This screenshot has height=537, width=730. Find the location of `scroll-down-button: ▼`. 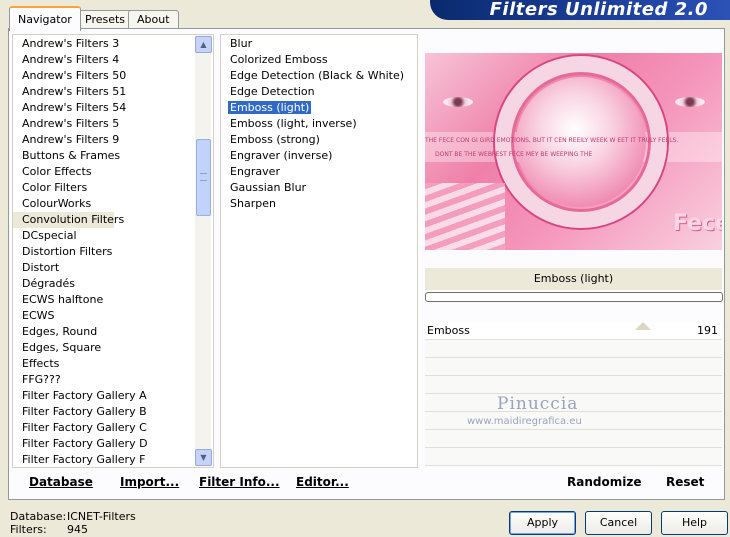

scroll-down-button: ▼ is located at coordinates (203, 457).